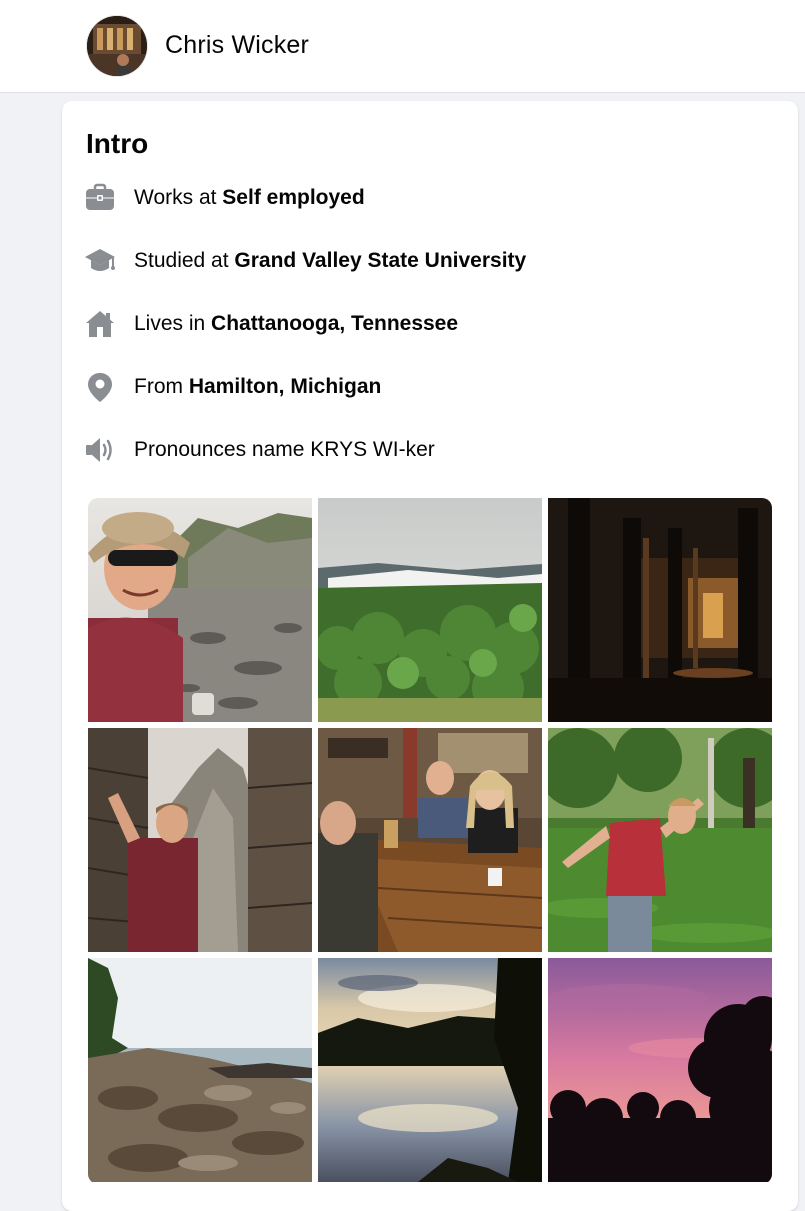 The image size is (805, 1211). What do you see at coordinates (102, 261) in the screenshot?
I see `graduation-cap-icon` at bounding box center [102, 261].